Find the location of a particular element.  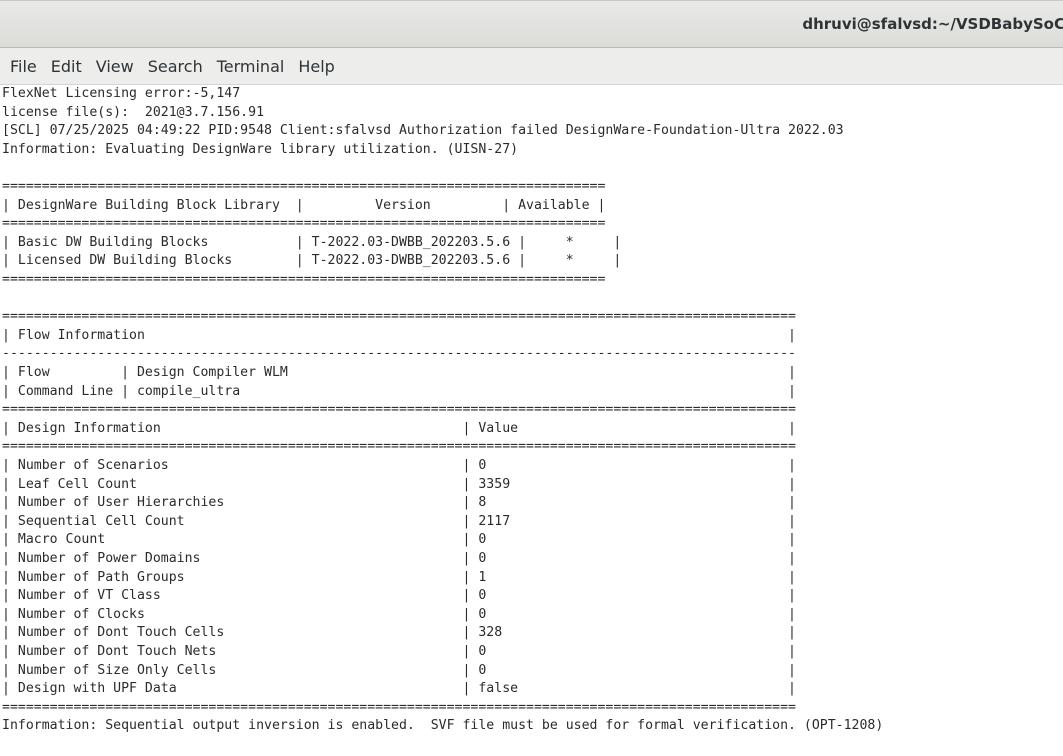

terminal-line: | Design Information | Value | is located at coordinates (399, 428).